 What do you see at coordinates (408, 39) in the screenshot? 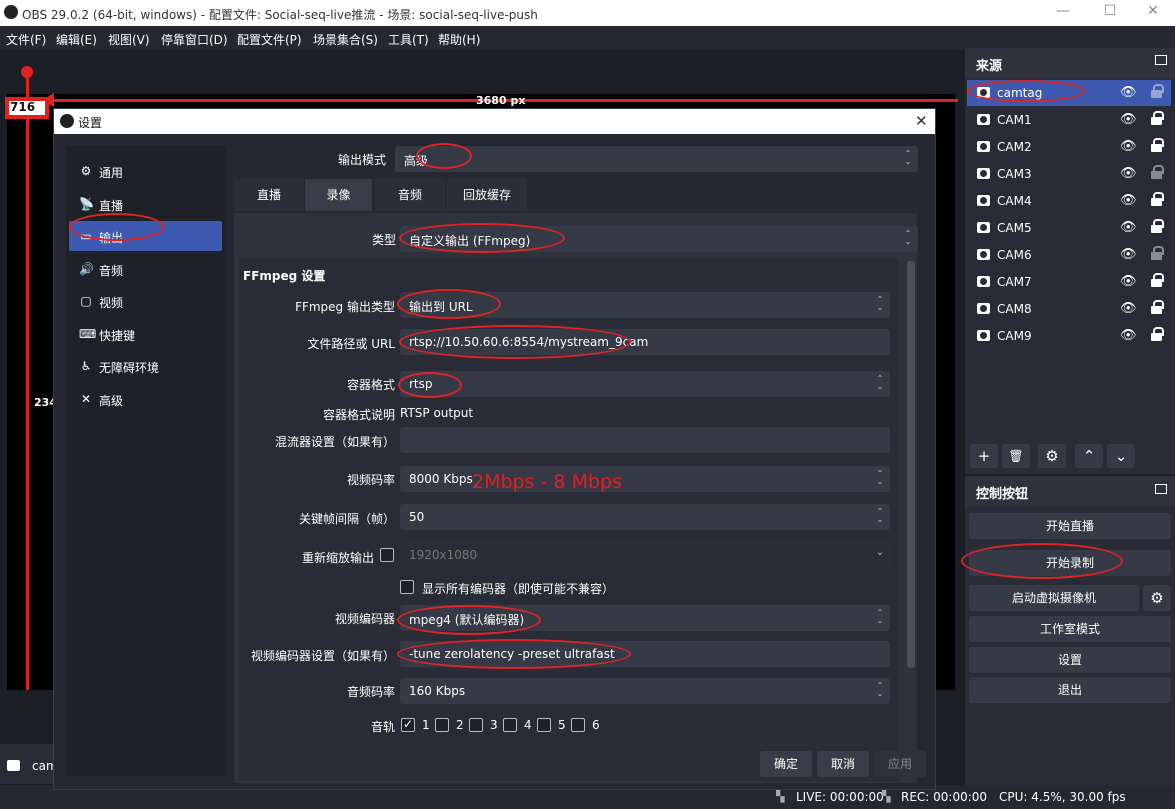
I see `menu-tools: 工具(T)` at bounding box center [408, 39].